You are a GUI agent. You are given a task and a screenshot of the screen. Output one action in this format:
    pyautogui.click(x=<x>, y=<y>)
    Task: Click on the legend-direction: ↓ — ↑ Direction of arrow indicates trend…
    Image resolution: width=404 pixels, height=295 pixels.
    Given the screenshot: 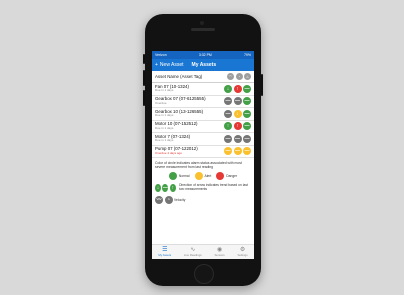 What is the action you would take?
    pyautogui.click(x=203, y=188)
    